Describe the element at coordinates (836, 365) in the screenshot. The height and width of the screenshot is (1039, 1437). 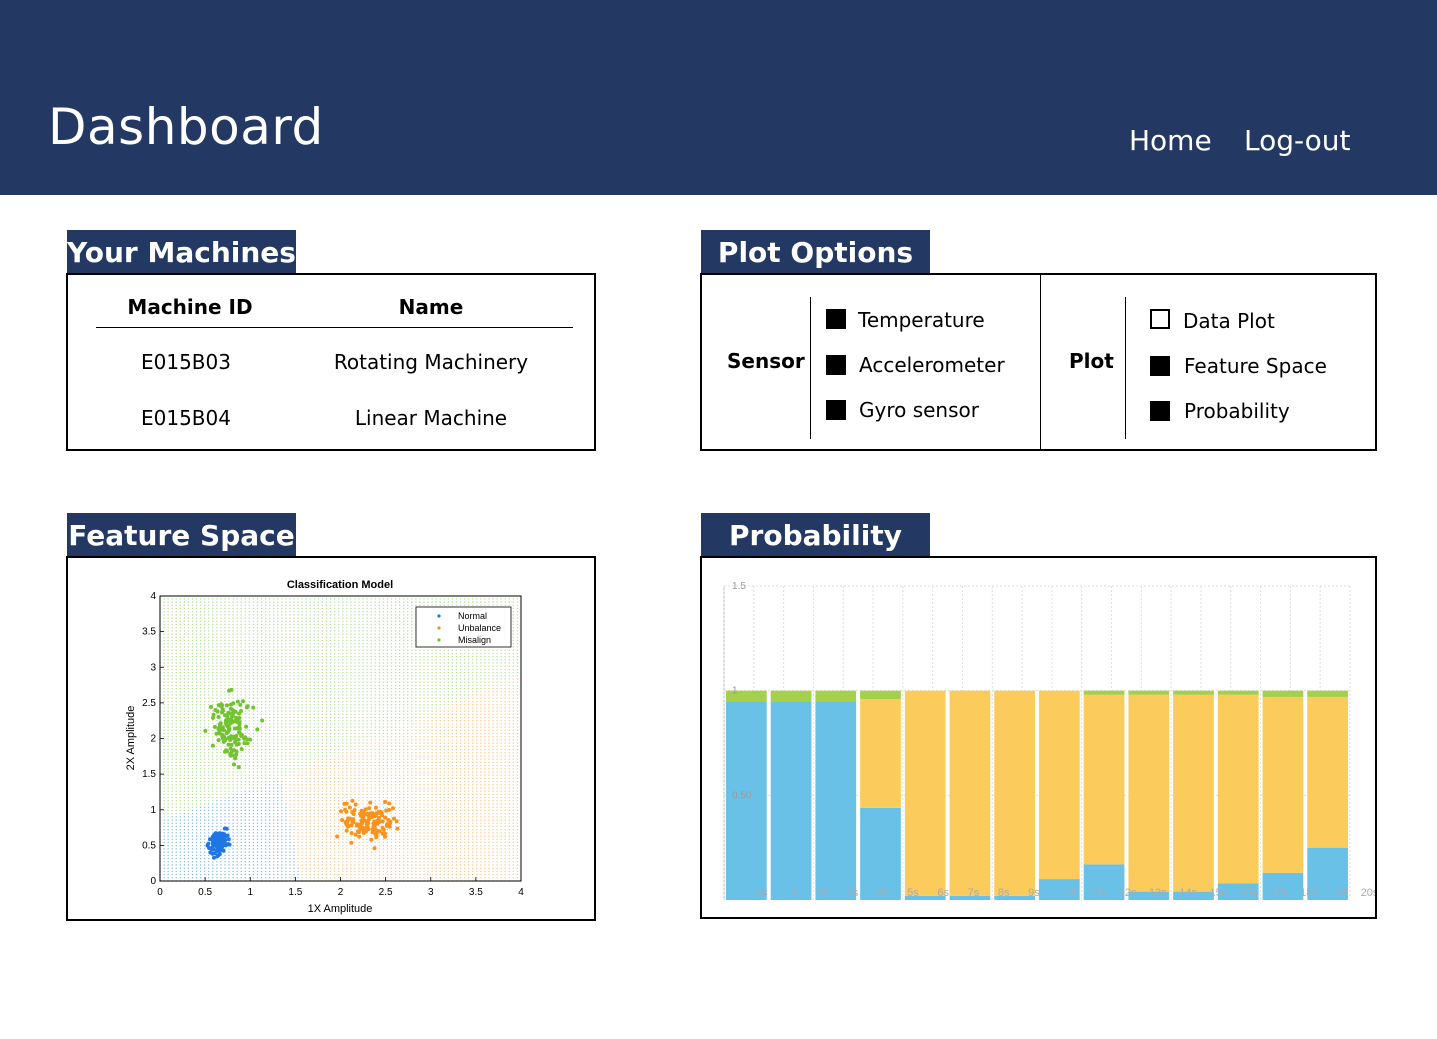
I see `sensor-accelerometer-checkbox` at that location.